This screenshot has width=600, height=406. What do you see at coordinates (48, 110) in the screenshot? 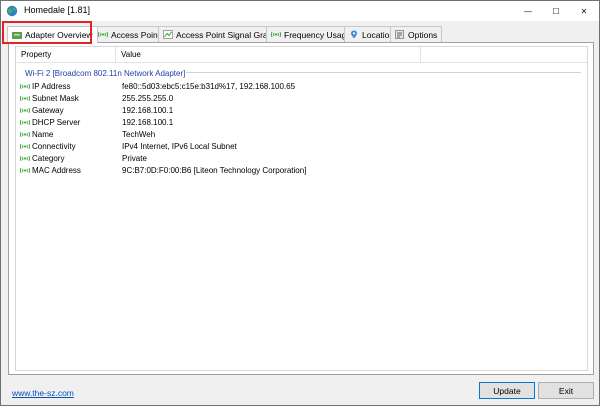
I see `property-name: Gateway` at bounding box center [48, 110].